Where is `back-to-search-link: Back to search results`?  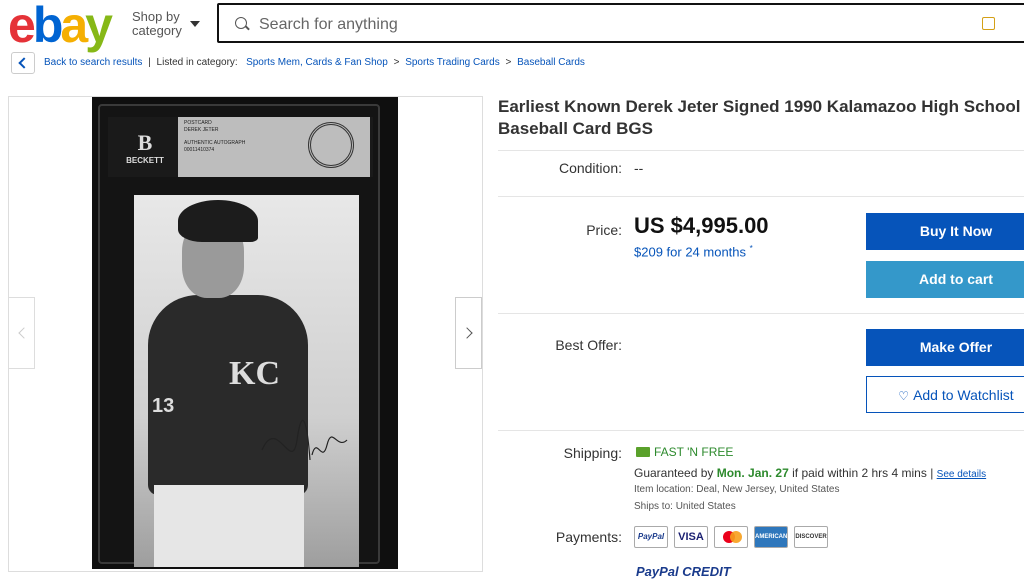 back-to-search-link: Back to search results is located at coordinates (93, 62).